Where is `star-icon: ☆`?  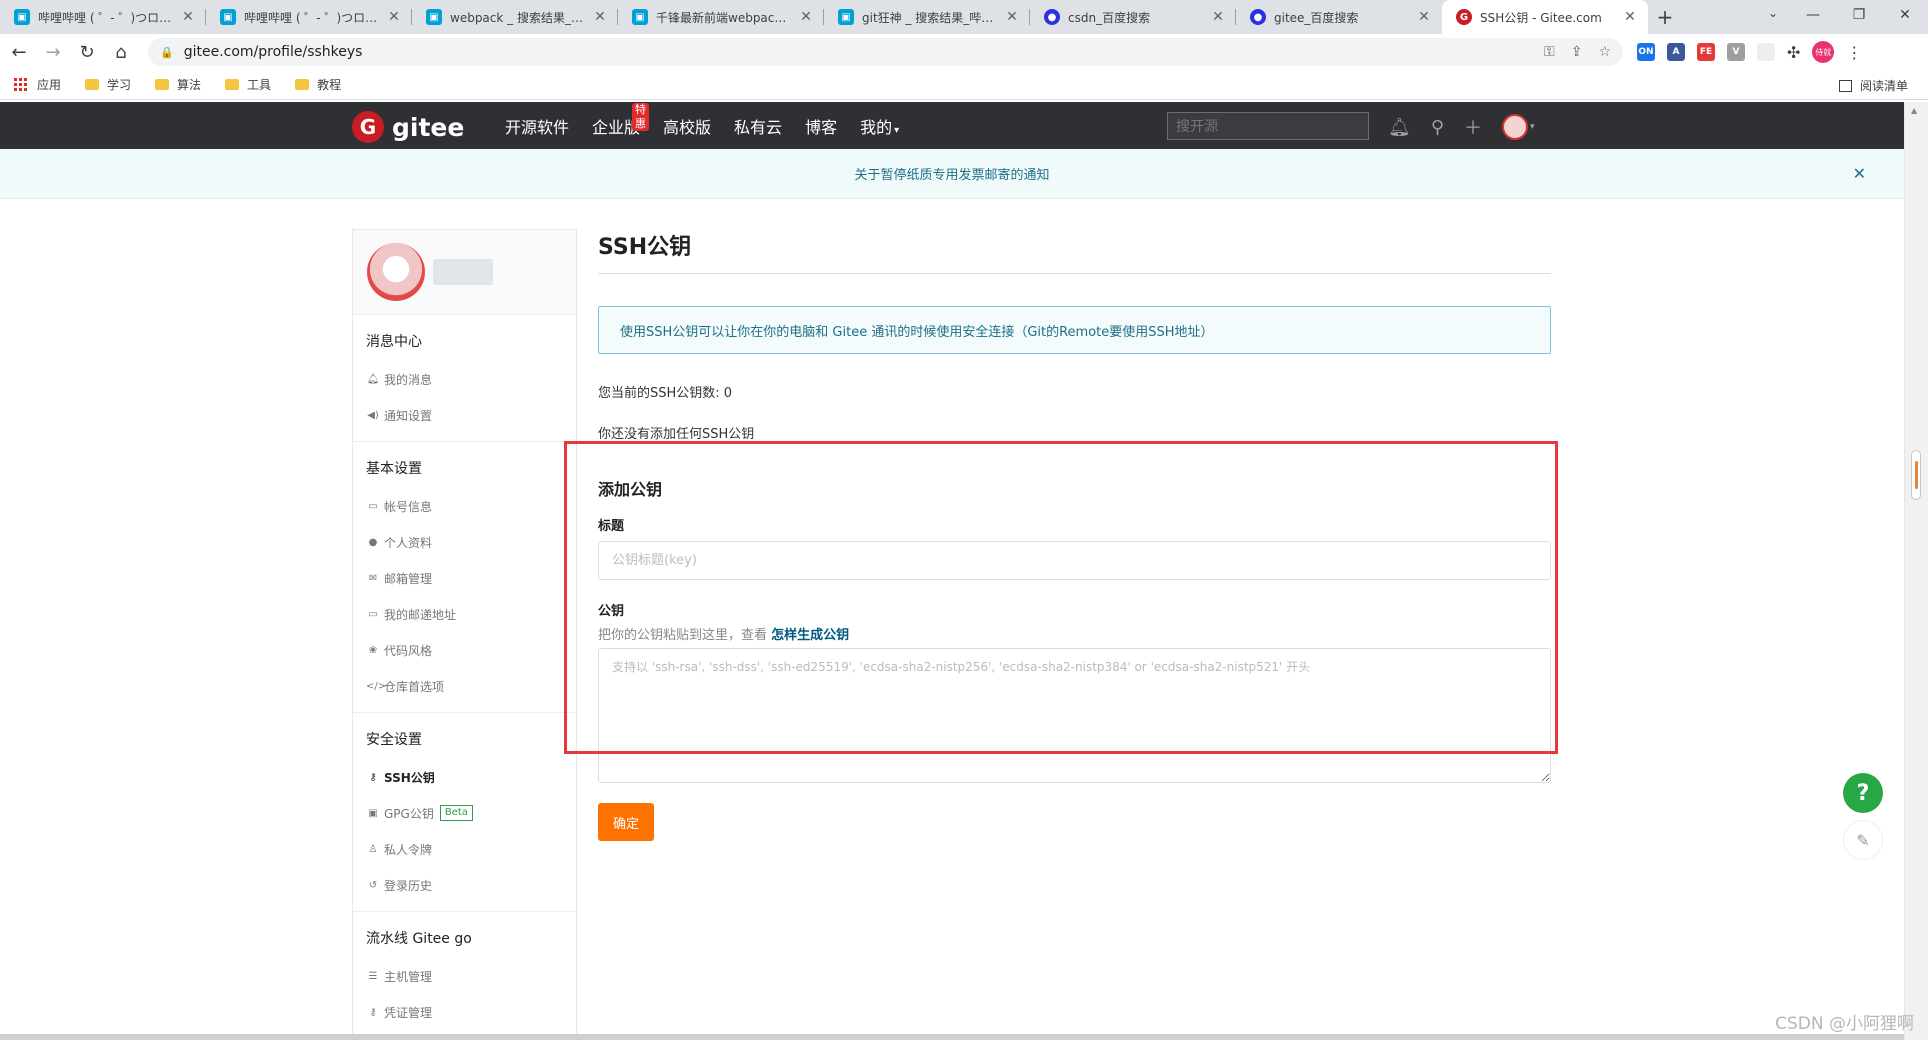 star-icon: ☆ is located at coordinates (1604, 52).